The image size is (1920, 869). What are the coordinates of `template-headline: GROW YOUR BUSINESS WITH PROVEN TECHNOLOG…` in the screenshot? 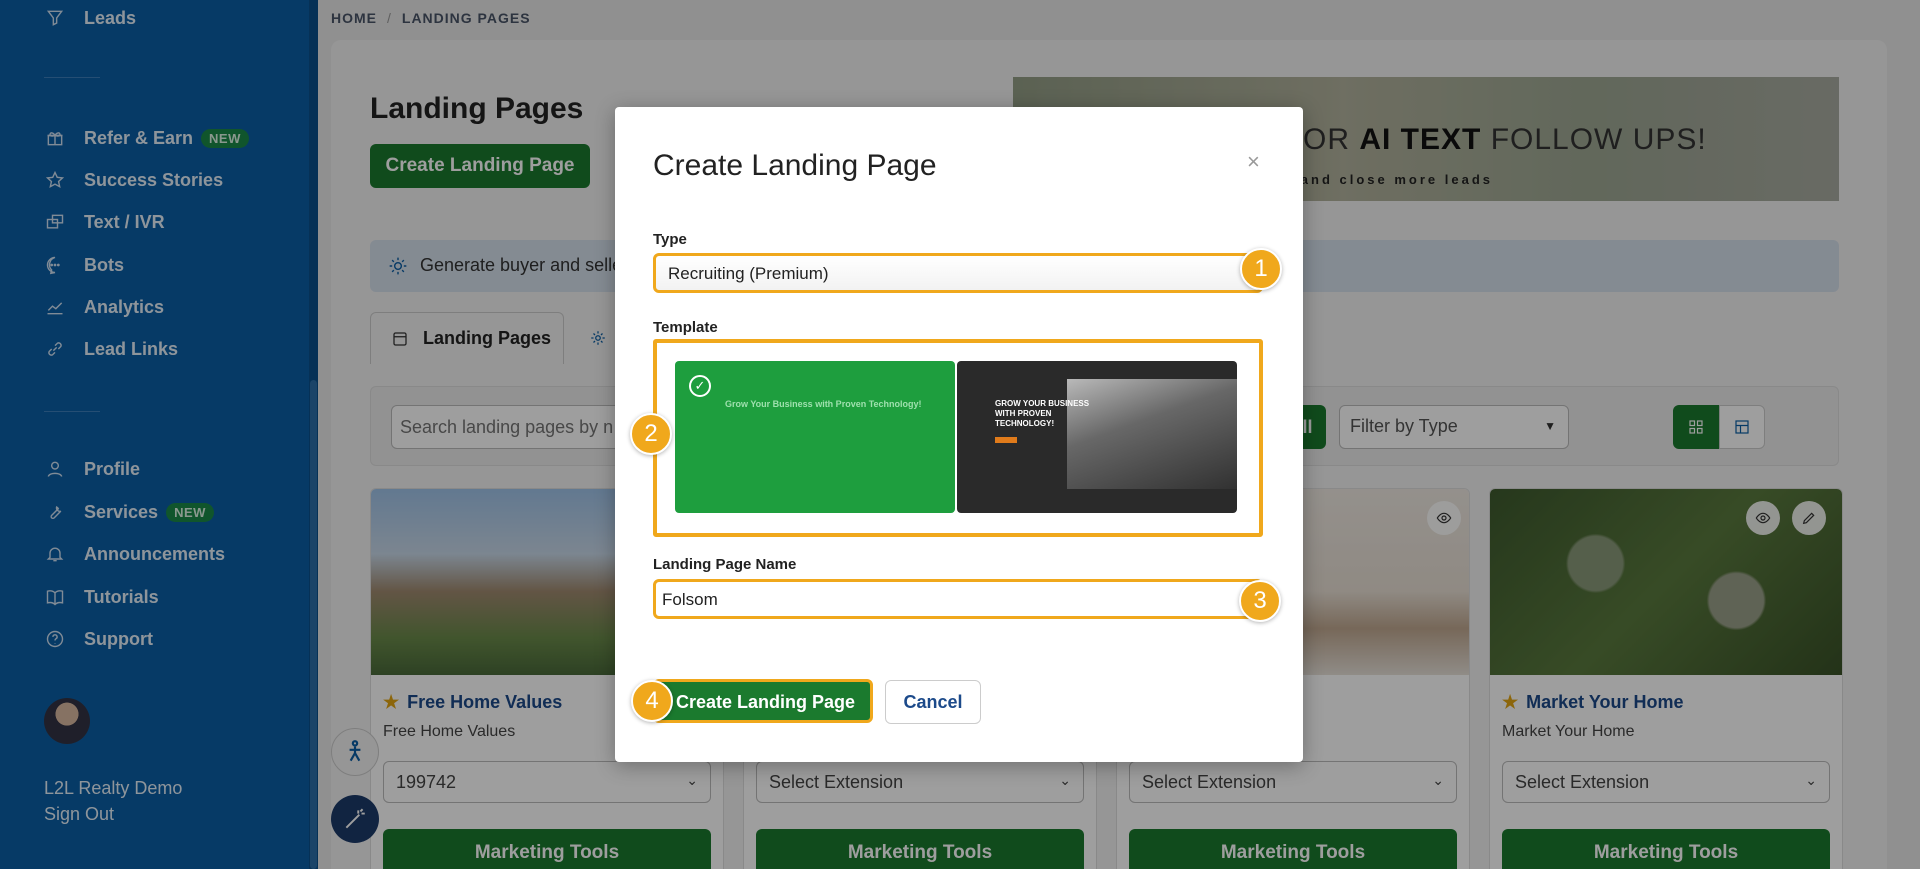 It's located at (1042, 413).